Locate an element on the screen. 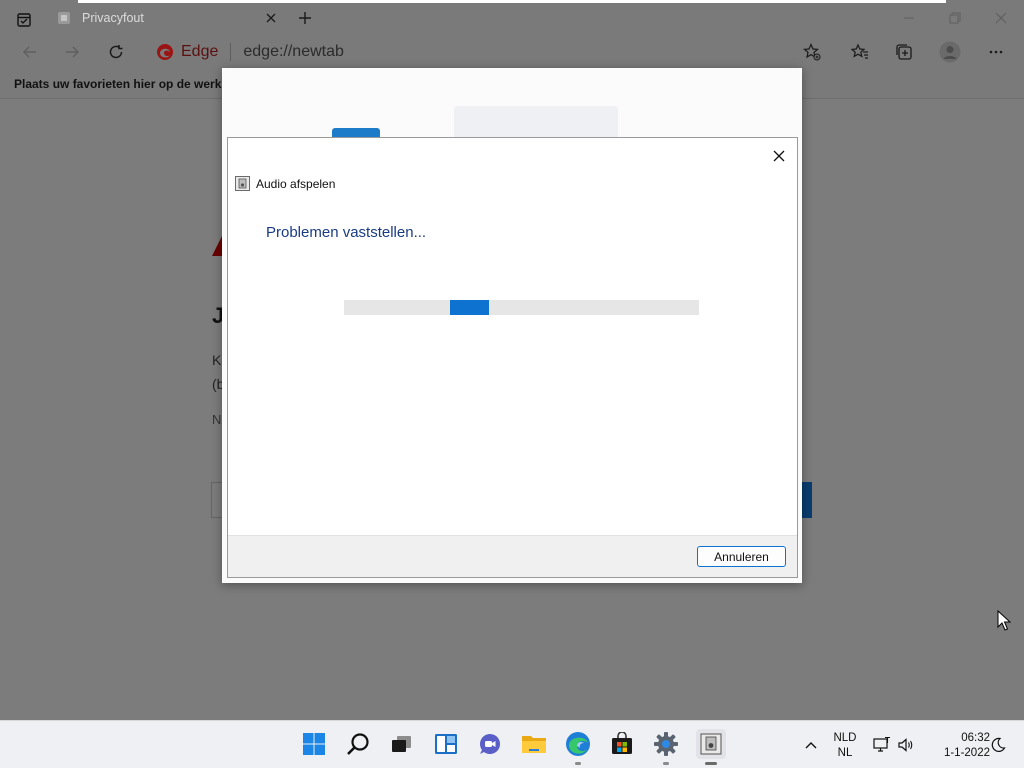 The height and width of the screenshot is (768, 1024). volume-button is located at coordinates (906, 744).